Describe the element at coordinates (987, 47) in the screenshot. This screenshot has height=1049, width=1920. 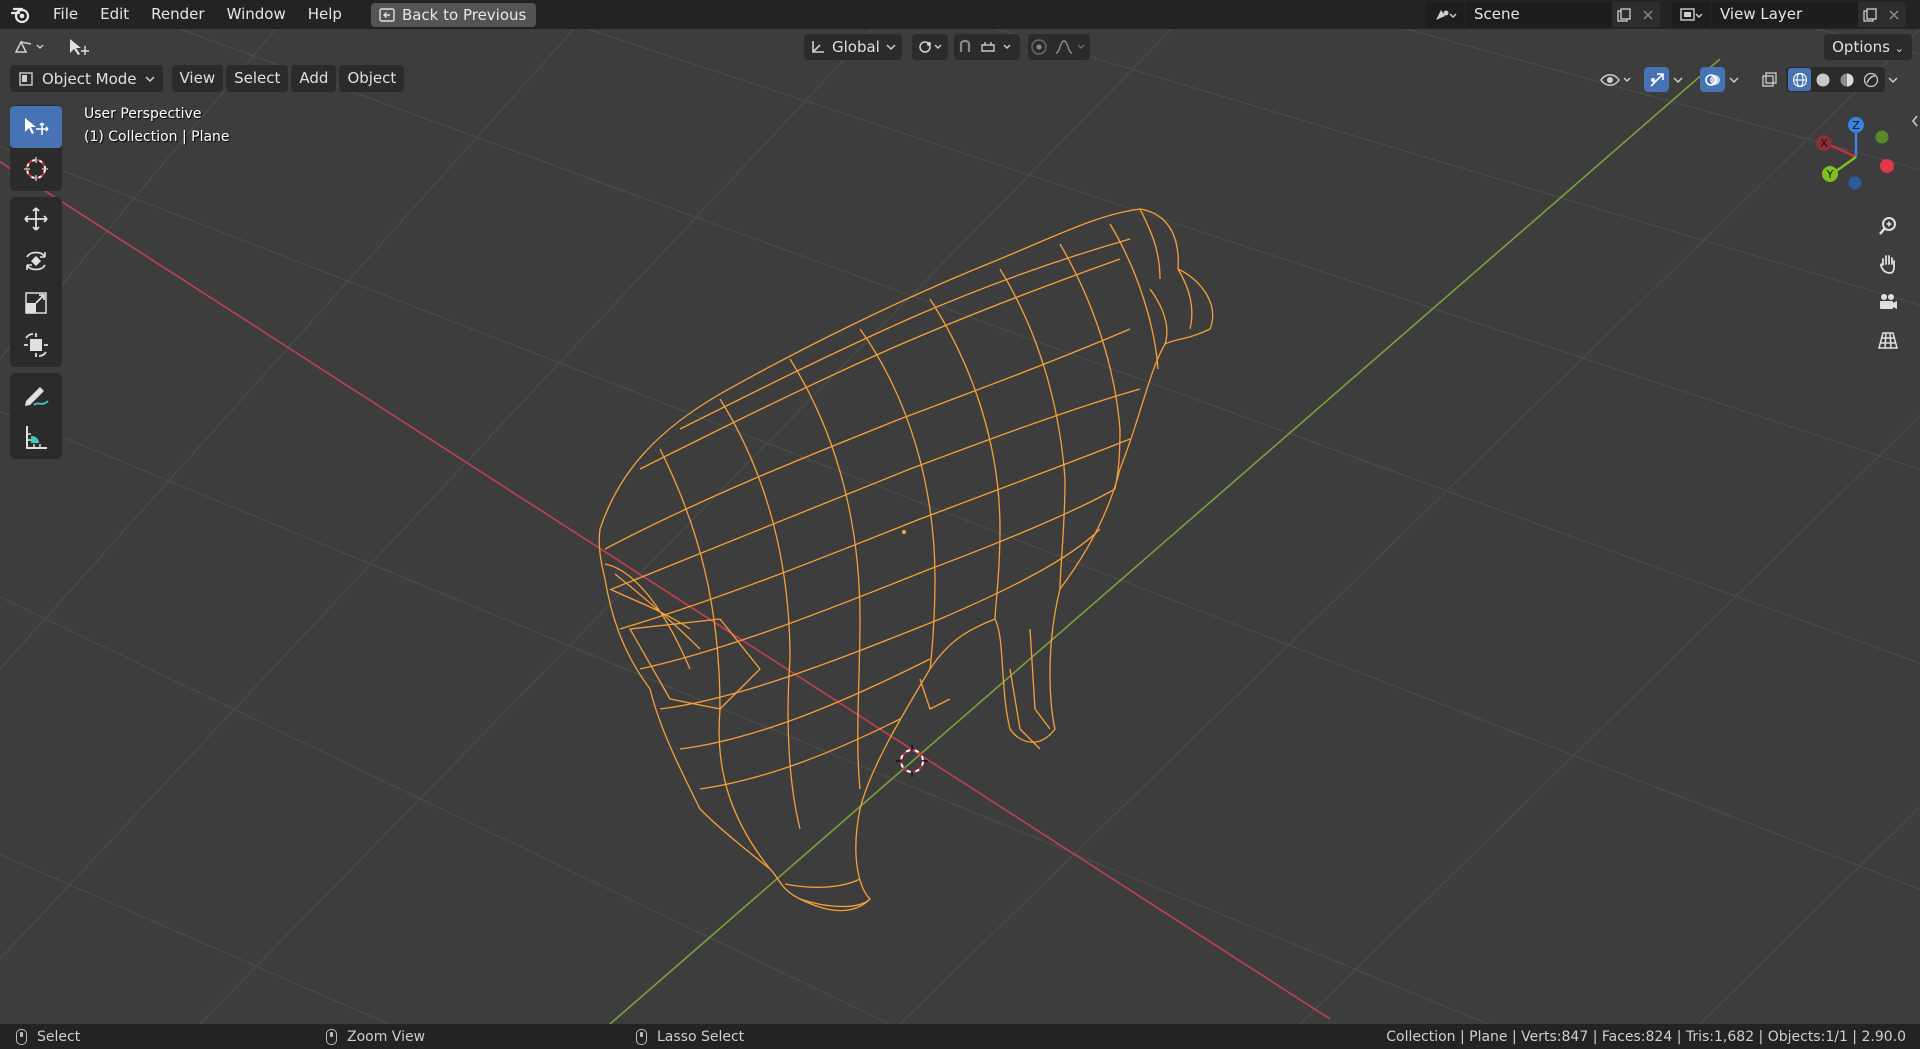
I see `snapping-controls` at that location.